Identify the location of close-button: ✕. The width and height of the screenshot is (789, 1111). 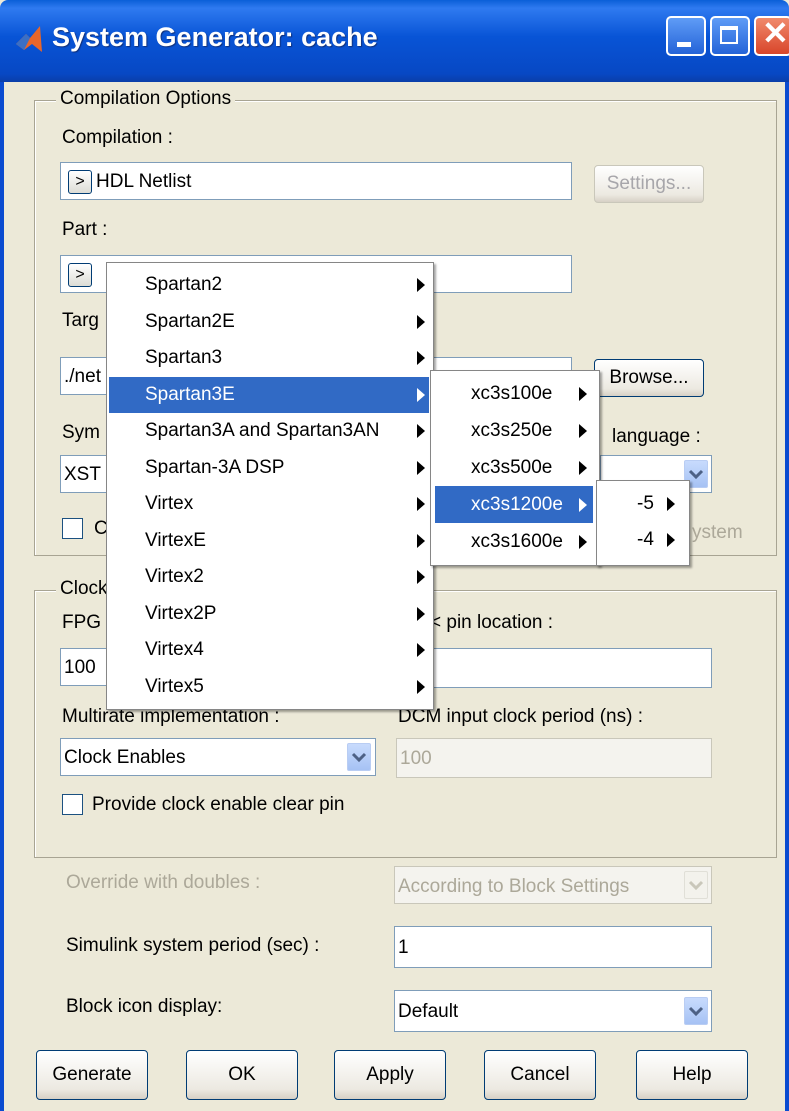
(771, 35).